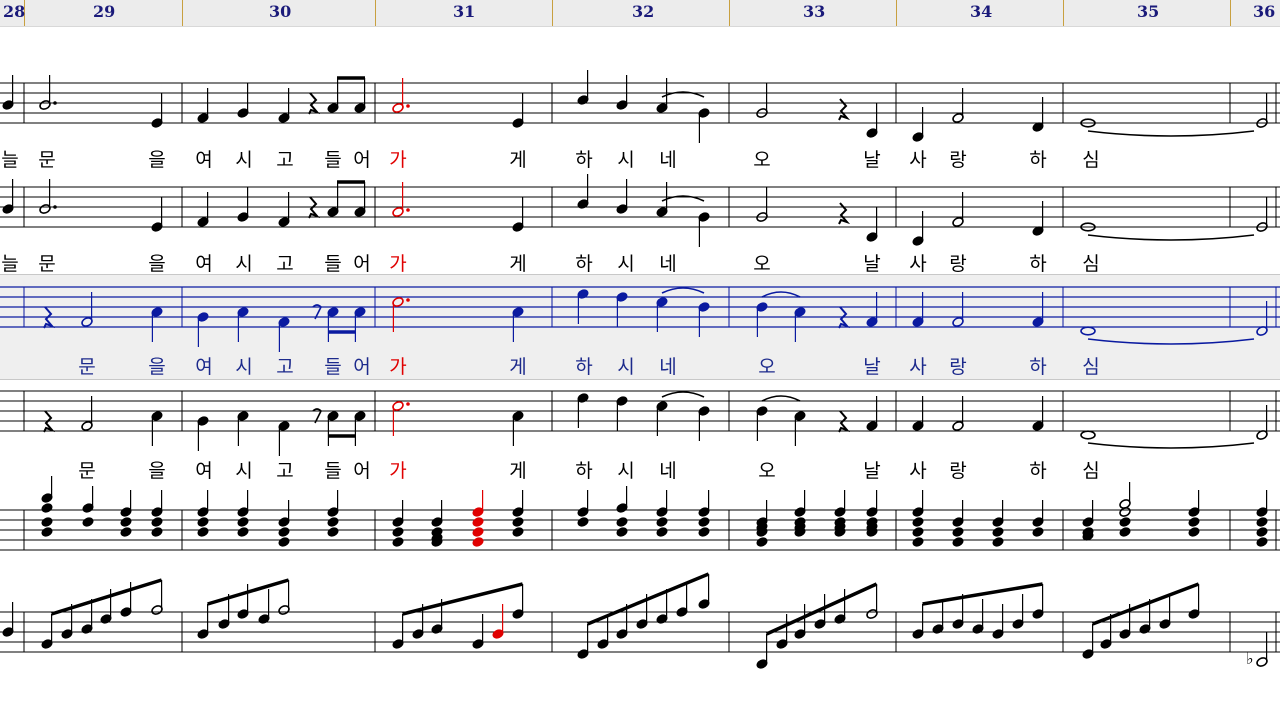 The height and width of the screenshot is (720, 1280). I want to click on lyrics-line-alto-active: 문 을 여 시 고 들 어 가 게 하 시 네 오 날 사 랑 하 심, so click(640, 367).